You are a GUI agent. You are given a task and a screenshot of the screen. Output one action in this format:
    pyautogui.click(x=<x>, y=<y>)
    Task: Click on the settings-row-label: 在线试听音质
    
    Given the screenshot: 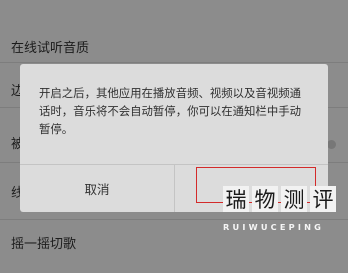 What is the action you would take?
    pyautogui.click(x=50, y=48)
    